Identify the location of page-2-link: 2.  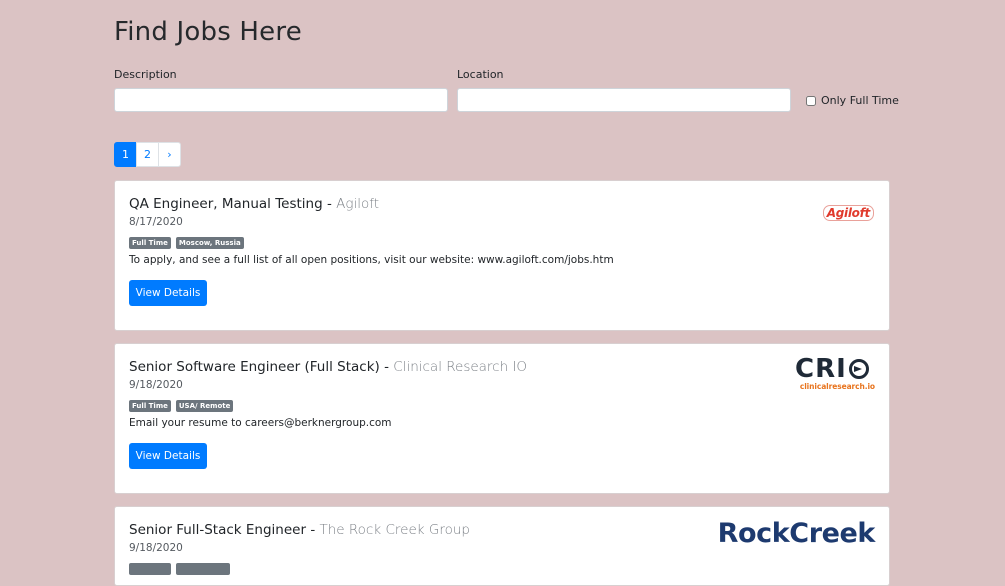
(147, 154).